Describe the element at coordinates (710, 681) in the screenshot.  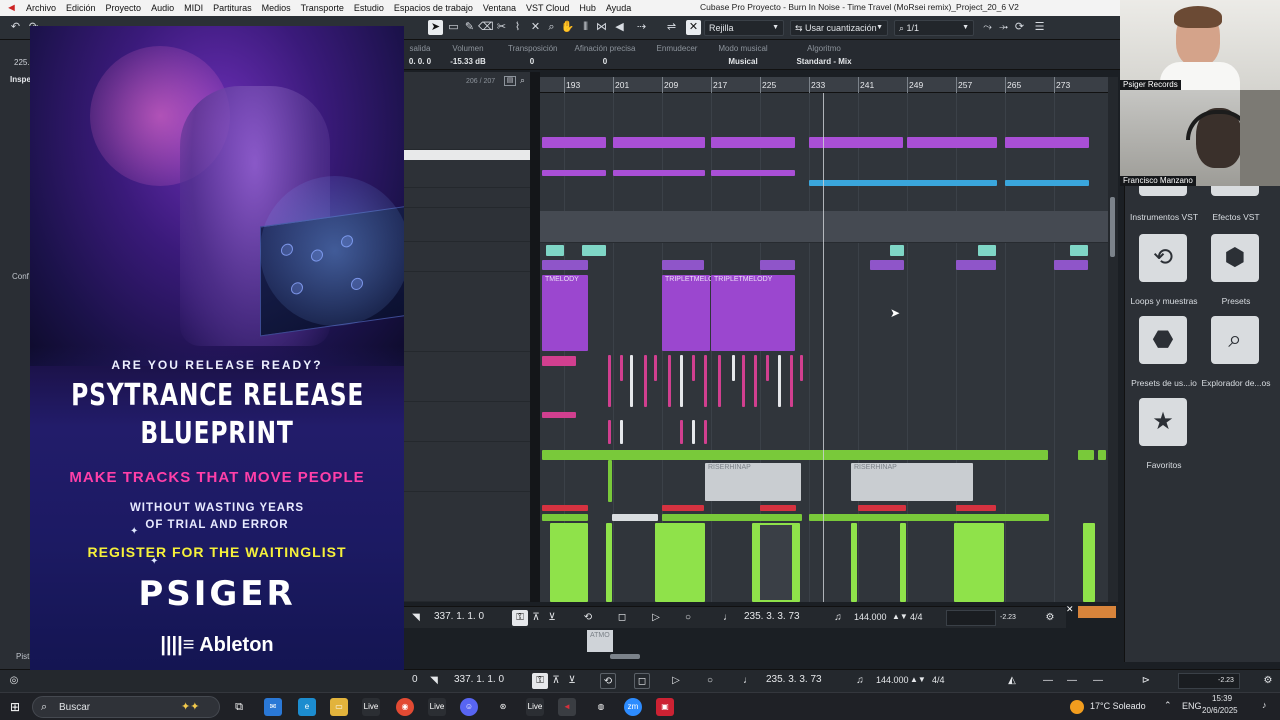
I see `record-button: ○` at that location.